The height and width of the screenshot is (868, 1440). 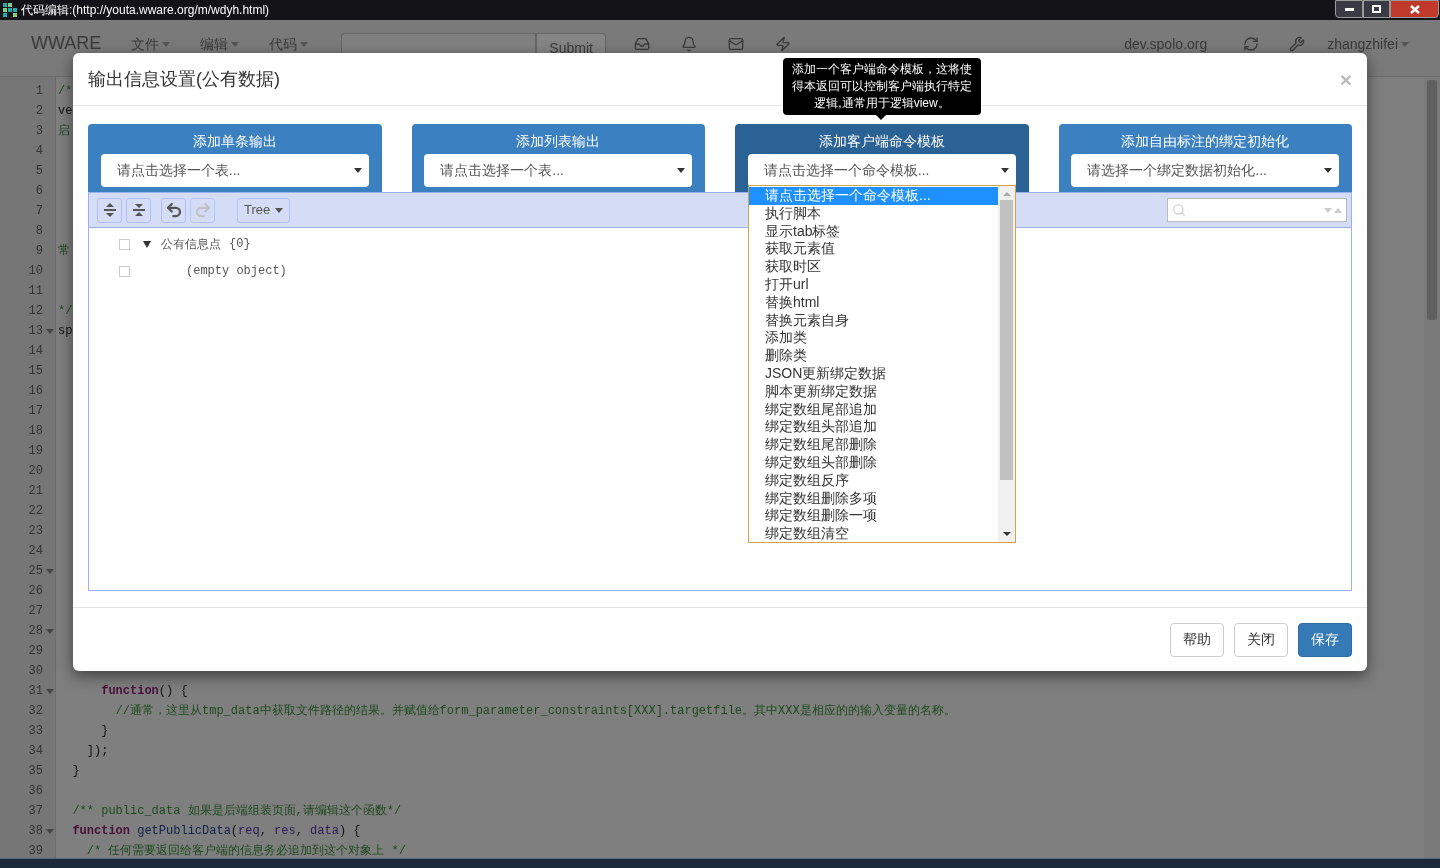 I want to click on line-number: 30, so click(x=35, y=671).